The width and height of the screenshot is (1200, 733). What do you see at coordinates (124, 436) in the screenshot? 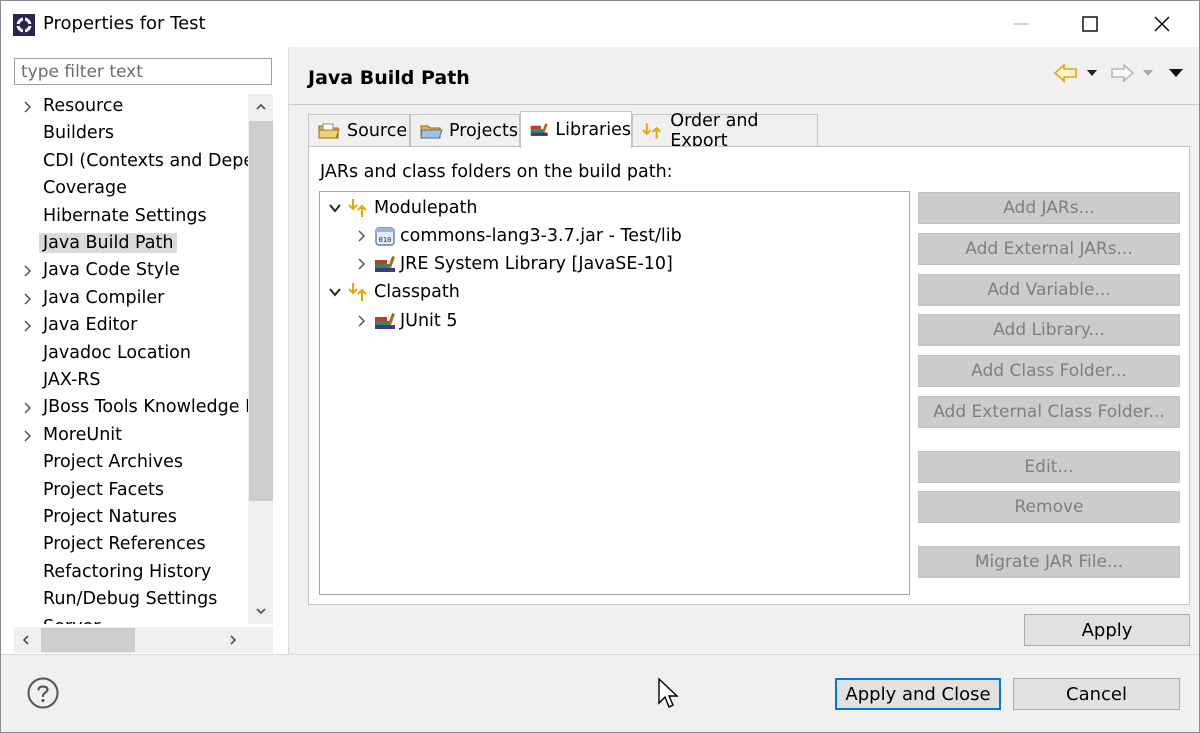
I see `sidebar-item: MoreUnit` at bounding box center [124, 436].